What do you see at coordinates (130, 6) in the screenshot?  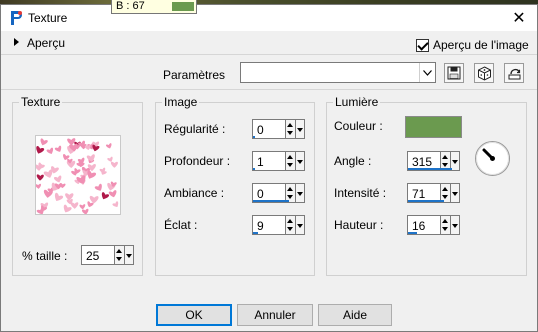 I see `tooltip-text: B : 67` at bounding box center [130, 6].